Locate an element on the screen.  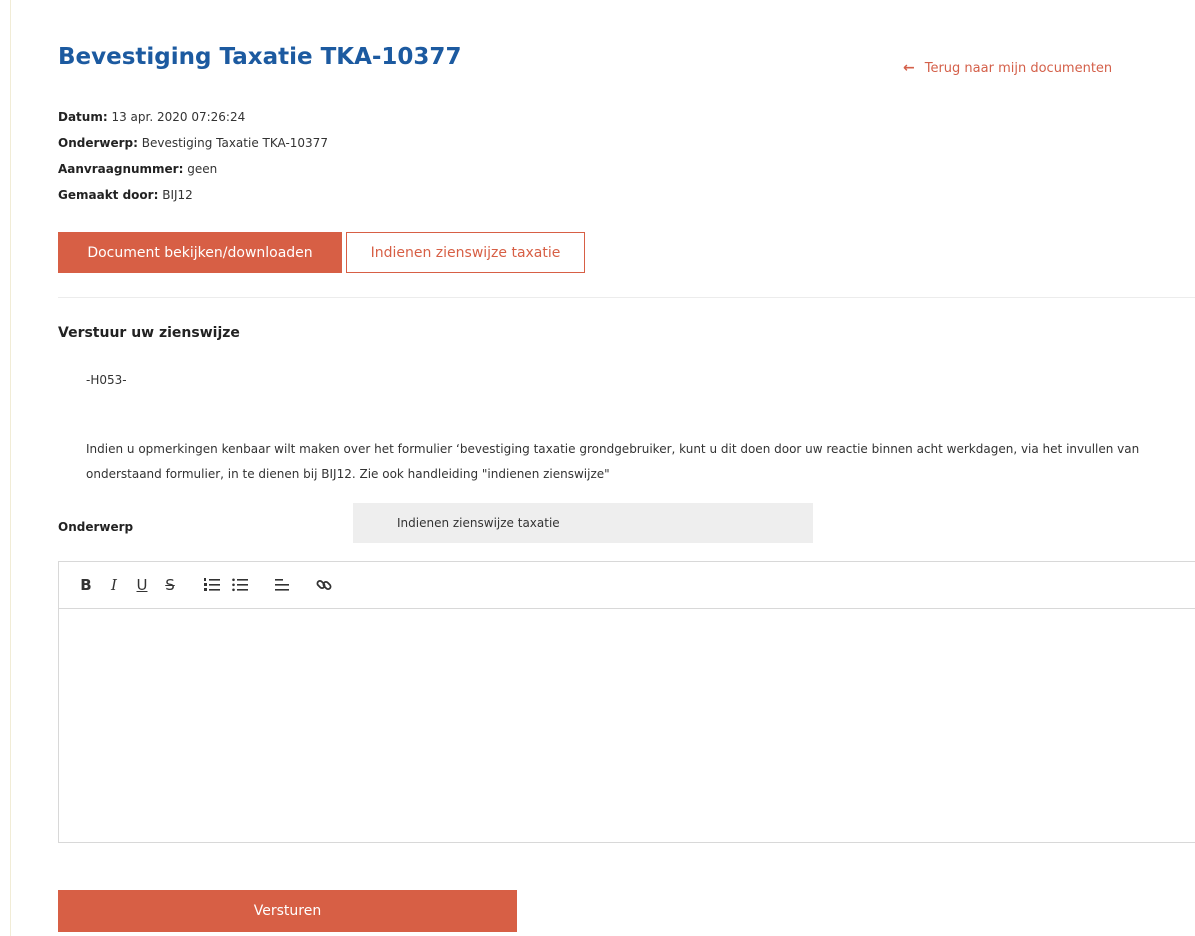
underline-icon: U is located at coordinates (142, 585).